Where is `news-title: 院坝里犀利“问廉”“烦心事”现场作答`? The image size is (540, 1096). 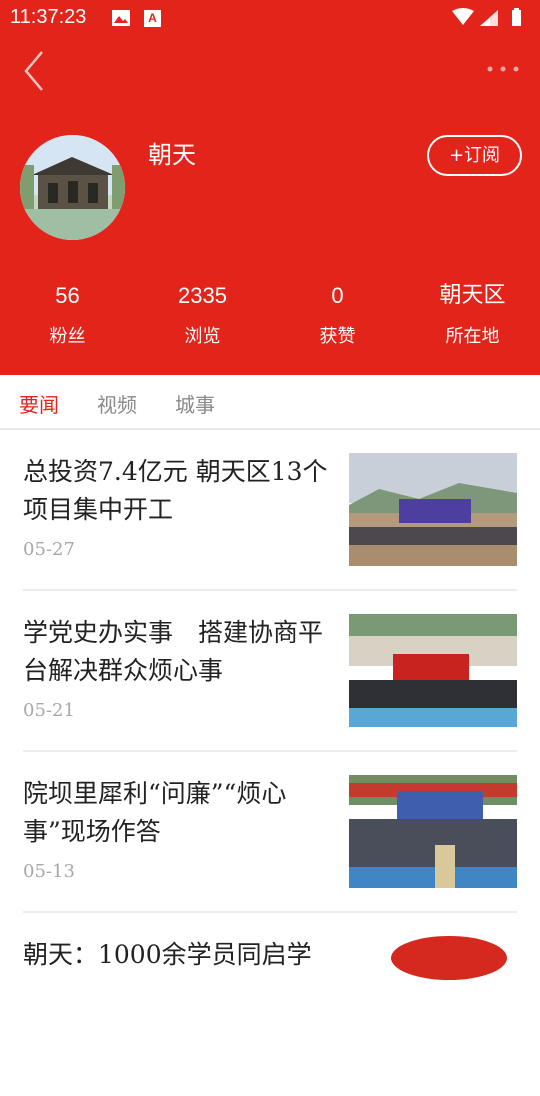
news-title: 院坝里犀利“问廉”“烦心事”现场作答 is located at coordinates (155, 812).